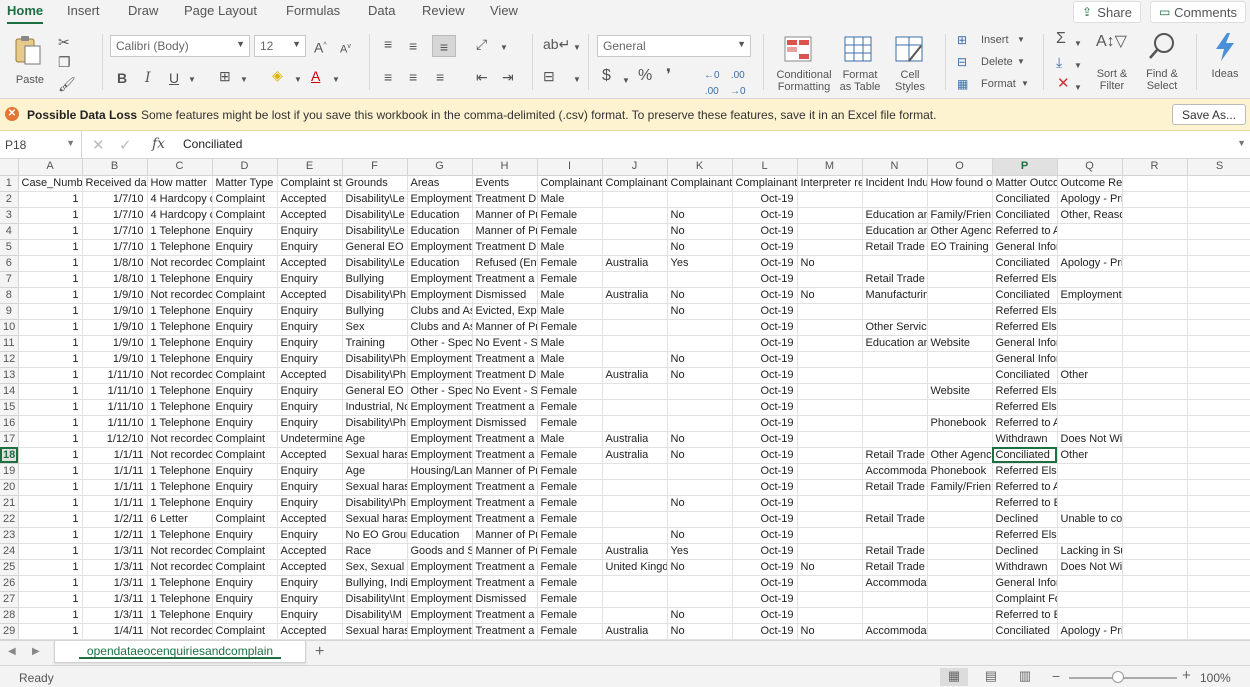  What do you see at coordinates (9, 263) in the screenshot?
I see `row-header: 6` at bounding box center [9, 263].